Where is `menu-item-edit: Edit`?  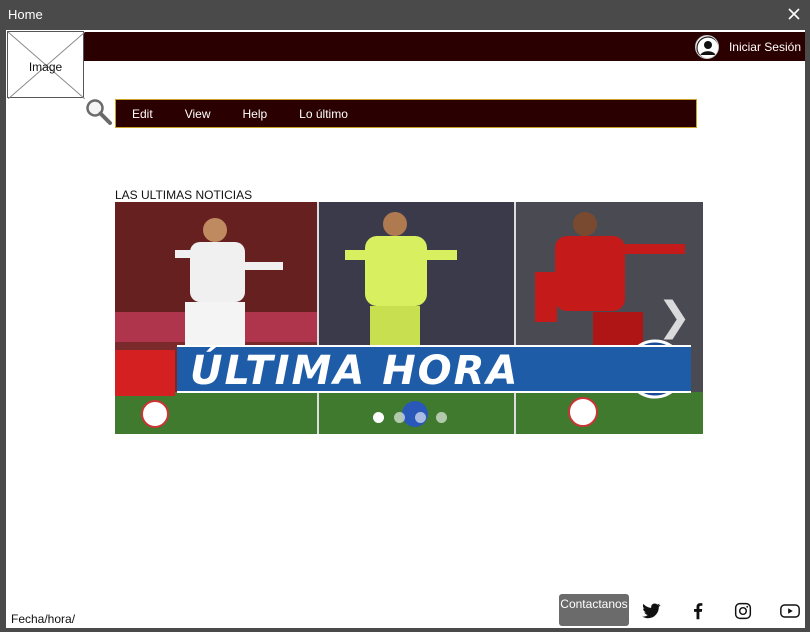 menu-item-edit: Edit is located at coordinates (142, 114).